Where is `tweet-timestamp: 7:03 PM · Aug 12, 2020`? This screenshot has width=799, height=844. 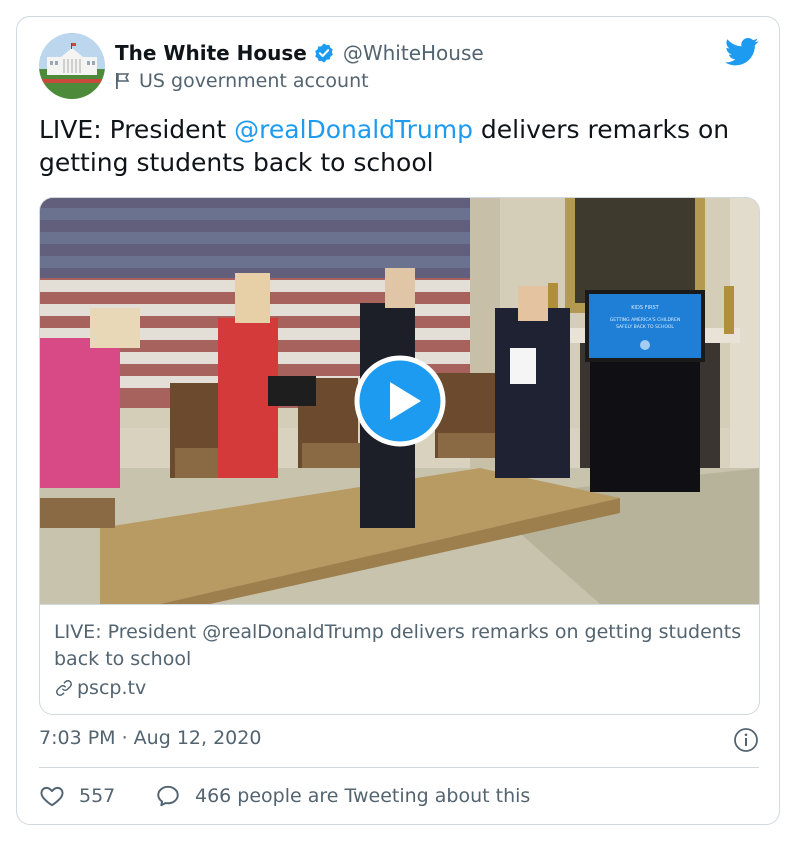 tweet-timestamp: 7:03 PM · Aug 12, 2020 is located at coordinates (150, 738).